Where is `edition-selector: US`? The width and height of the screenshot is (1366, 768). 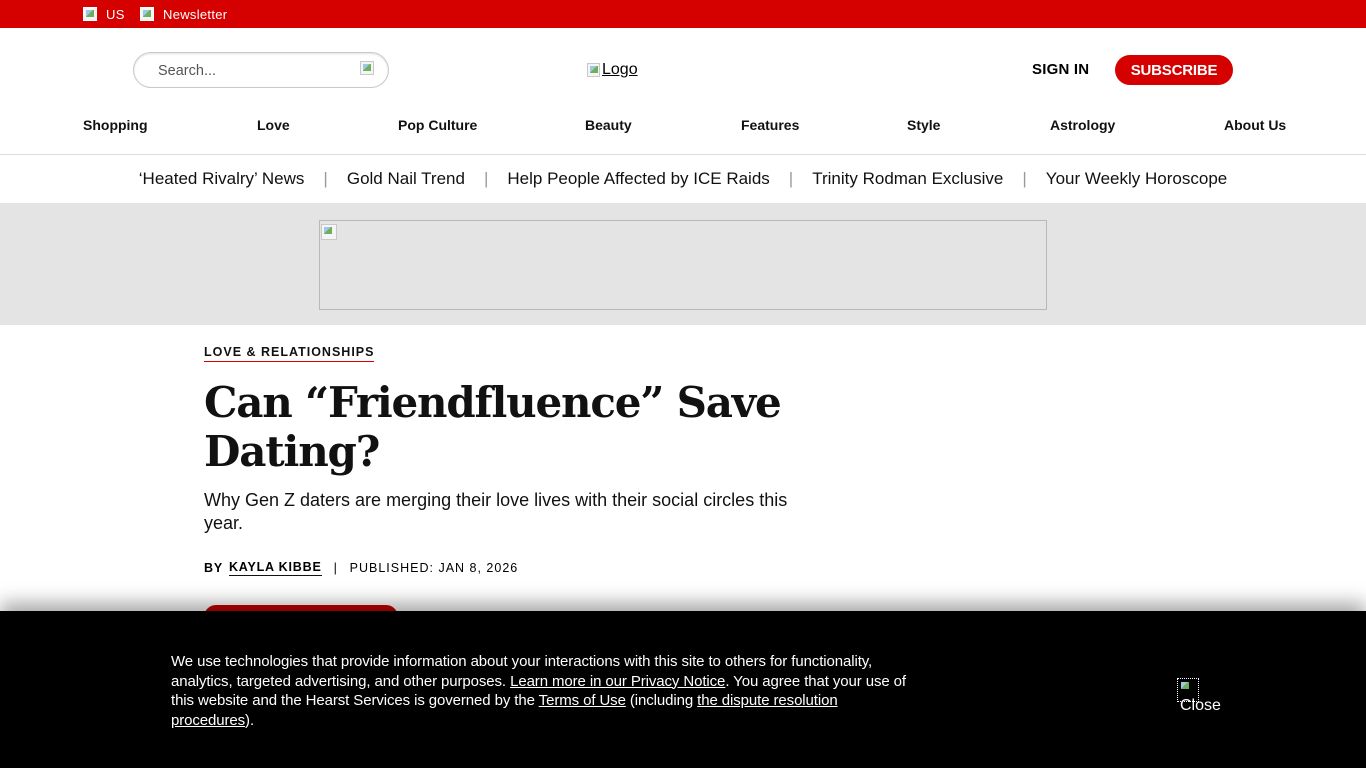 edition-selector: US is located at coordinates (104, 14).